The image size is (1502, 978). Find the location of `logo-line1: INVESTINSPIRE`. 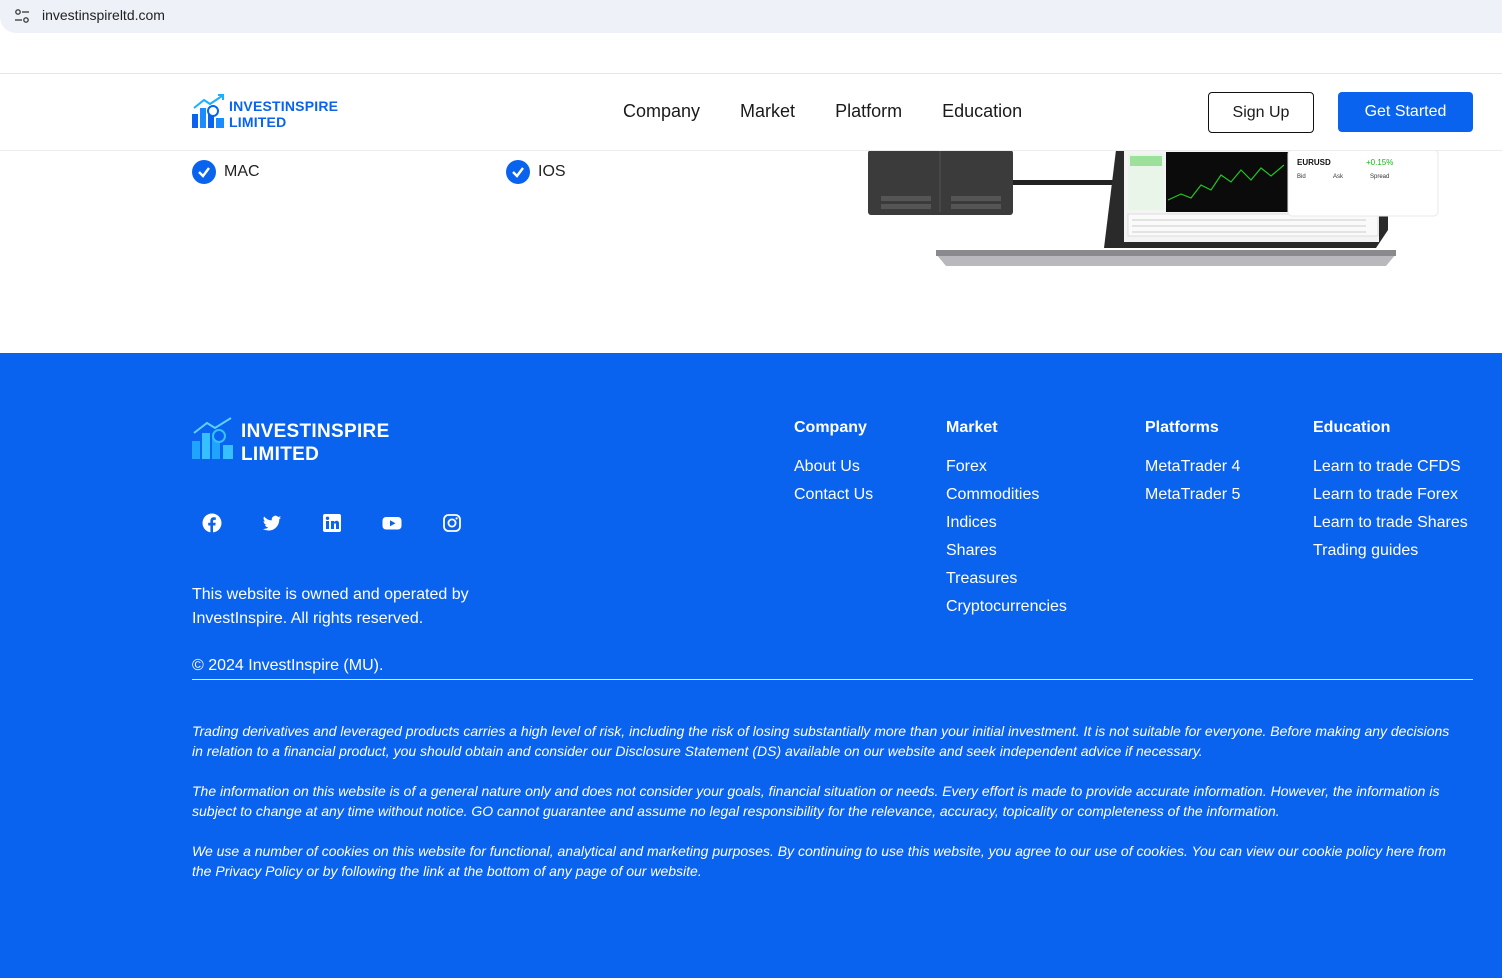

logo-line1: INVESTINSPIRE is located at coordinates (284, 106).